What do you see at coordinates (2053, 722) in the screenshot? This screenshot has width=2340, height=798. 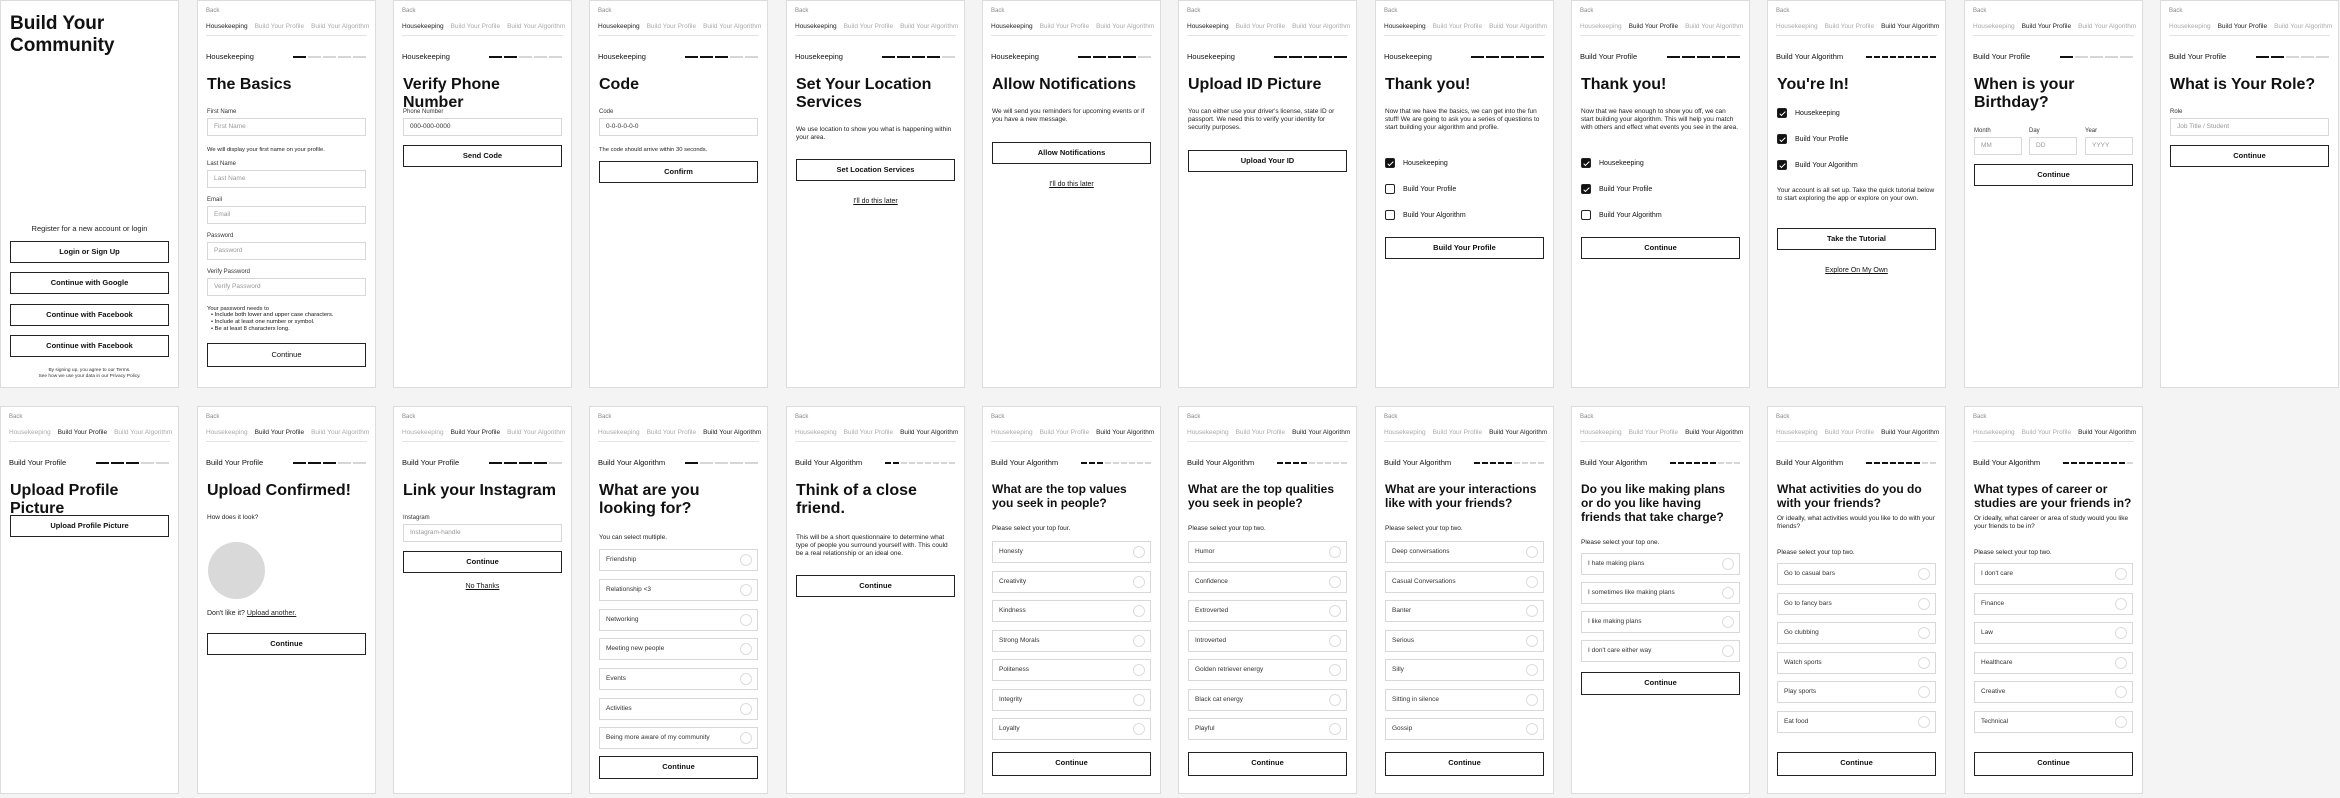 I see `option-item: Technical` at bounding box center [2053, 722].